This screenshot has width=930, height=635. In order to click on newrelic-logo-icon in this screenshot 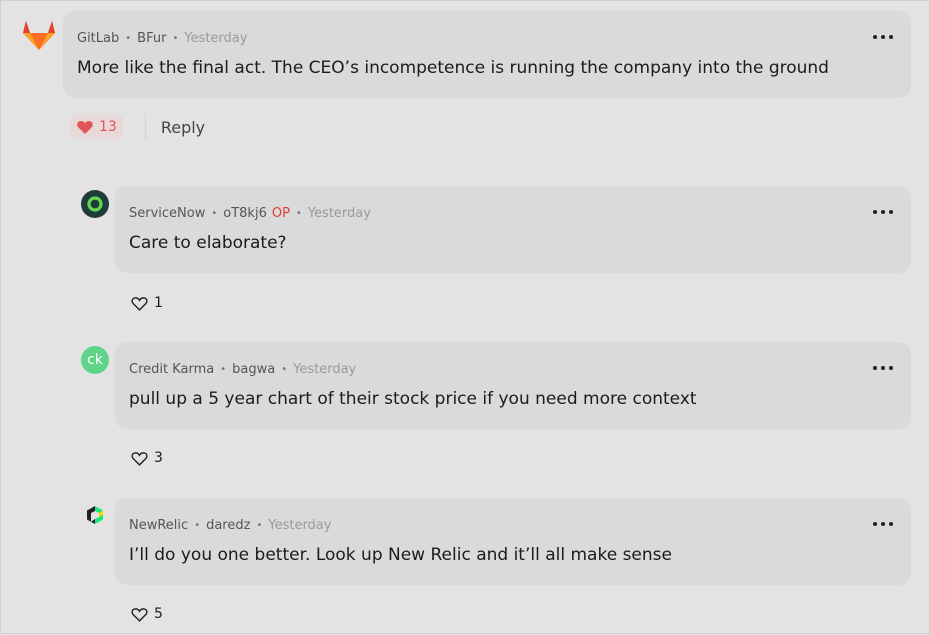, I will do `click(95, 515)`.